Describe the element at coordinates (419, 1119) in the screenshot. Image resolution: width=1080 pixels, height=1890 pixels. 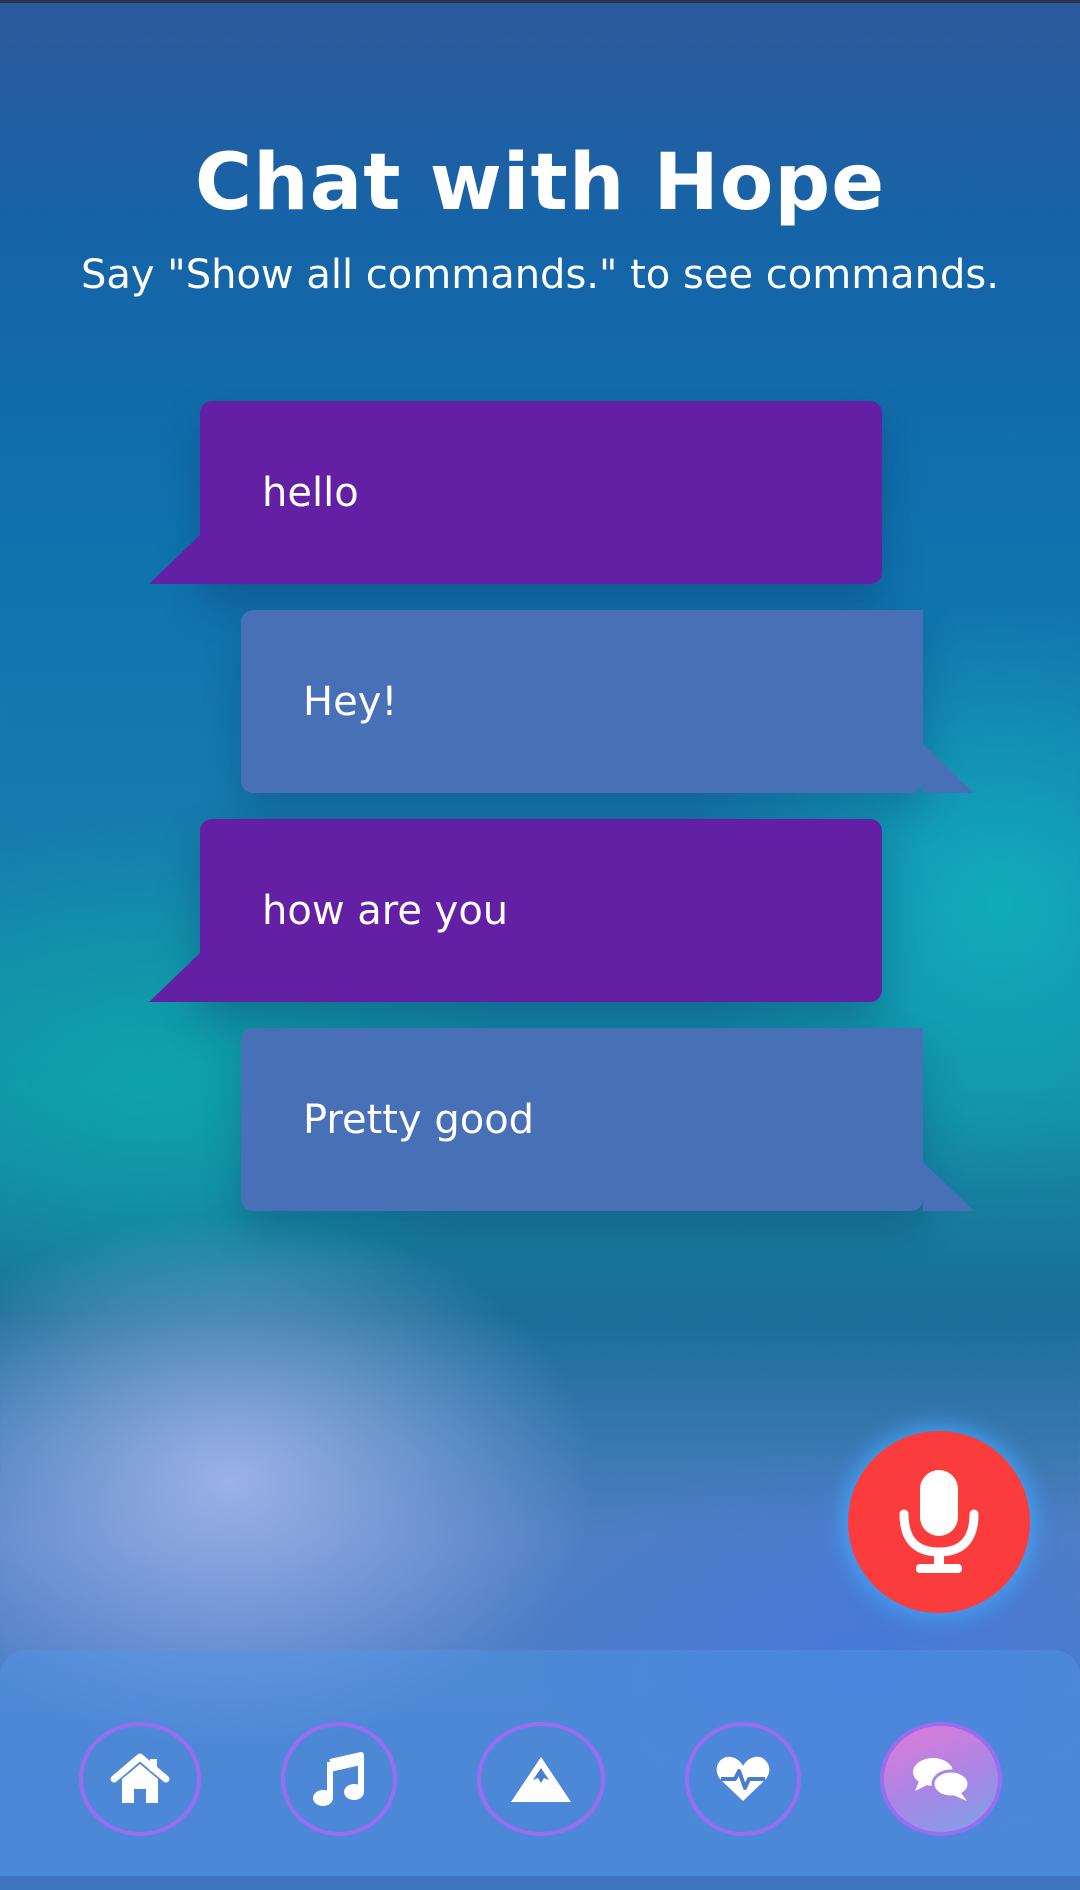
I see `message-text: Pretty good` at that location.